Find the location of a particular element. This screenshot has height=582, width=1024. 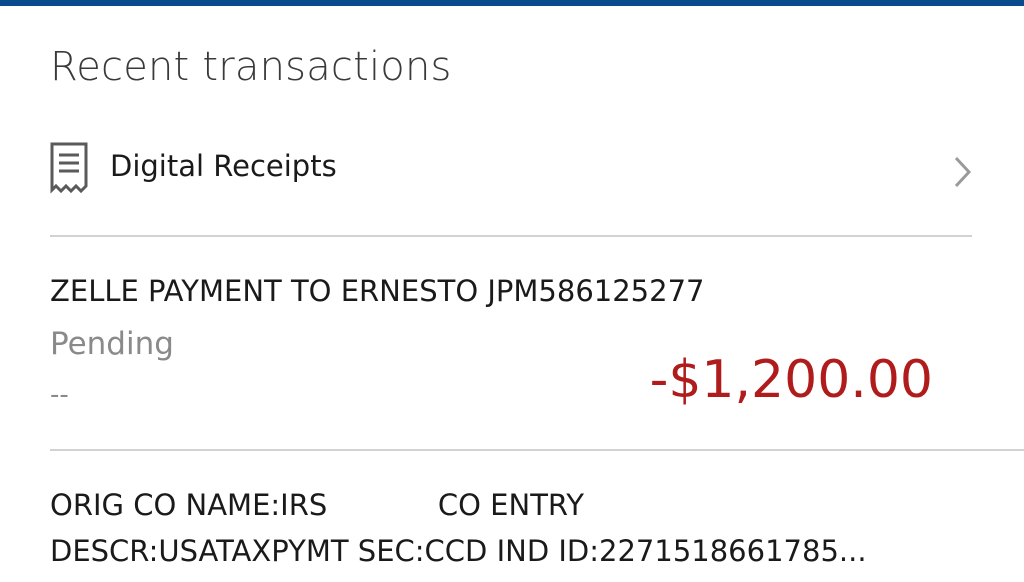

transaction-description-line1: ORIG CO NAME:IRS CO ENTRY is located at coordinates (317, 505).